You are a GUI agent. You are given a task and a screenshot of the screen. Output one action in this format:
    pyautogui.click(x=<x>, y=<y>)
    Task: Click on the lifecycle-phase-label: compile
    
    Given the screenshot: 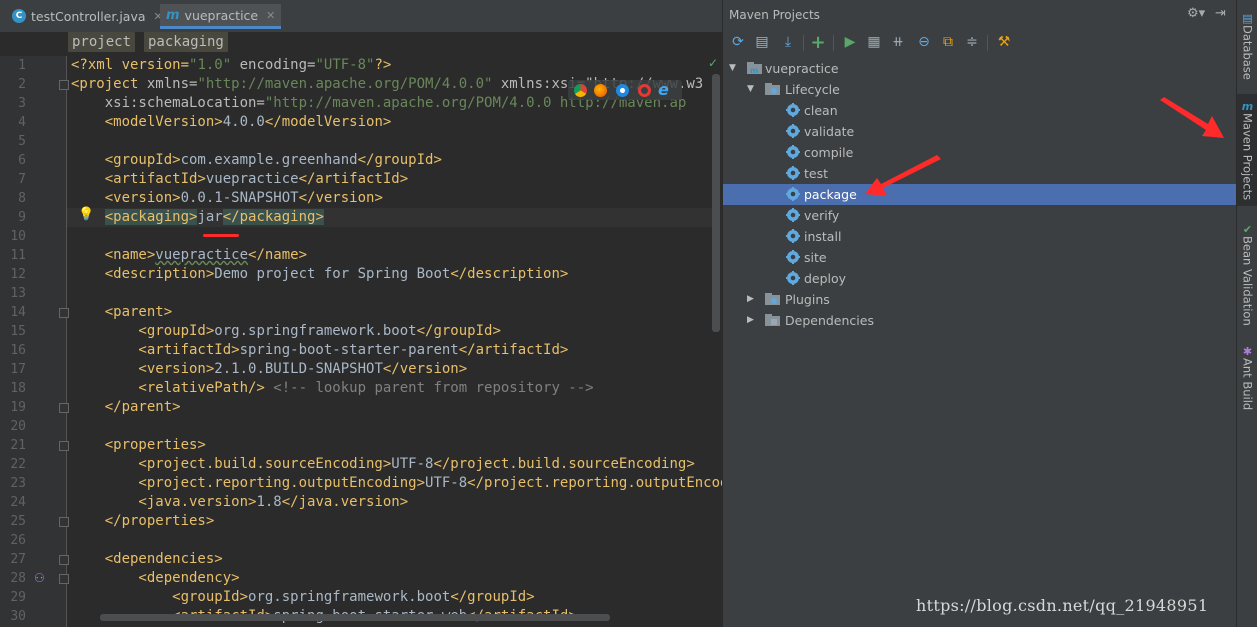 What is the action you would take?
    pyautogui.click(x=829, y=152)
    